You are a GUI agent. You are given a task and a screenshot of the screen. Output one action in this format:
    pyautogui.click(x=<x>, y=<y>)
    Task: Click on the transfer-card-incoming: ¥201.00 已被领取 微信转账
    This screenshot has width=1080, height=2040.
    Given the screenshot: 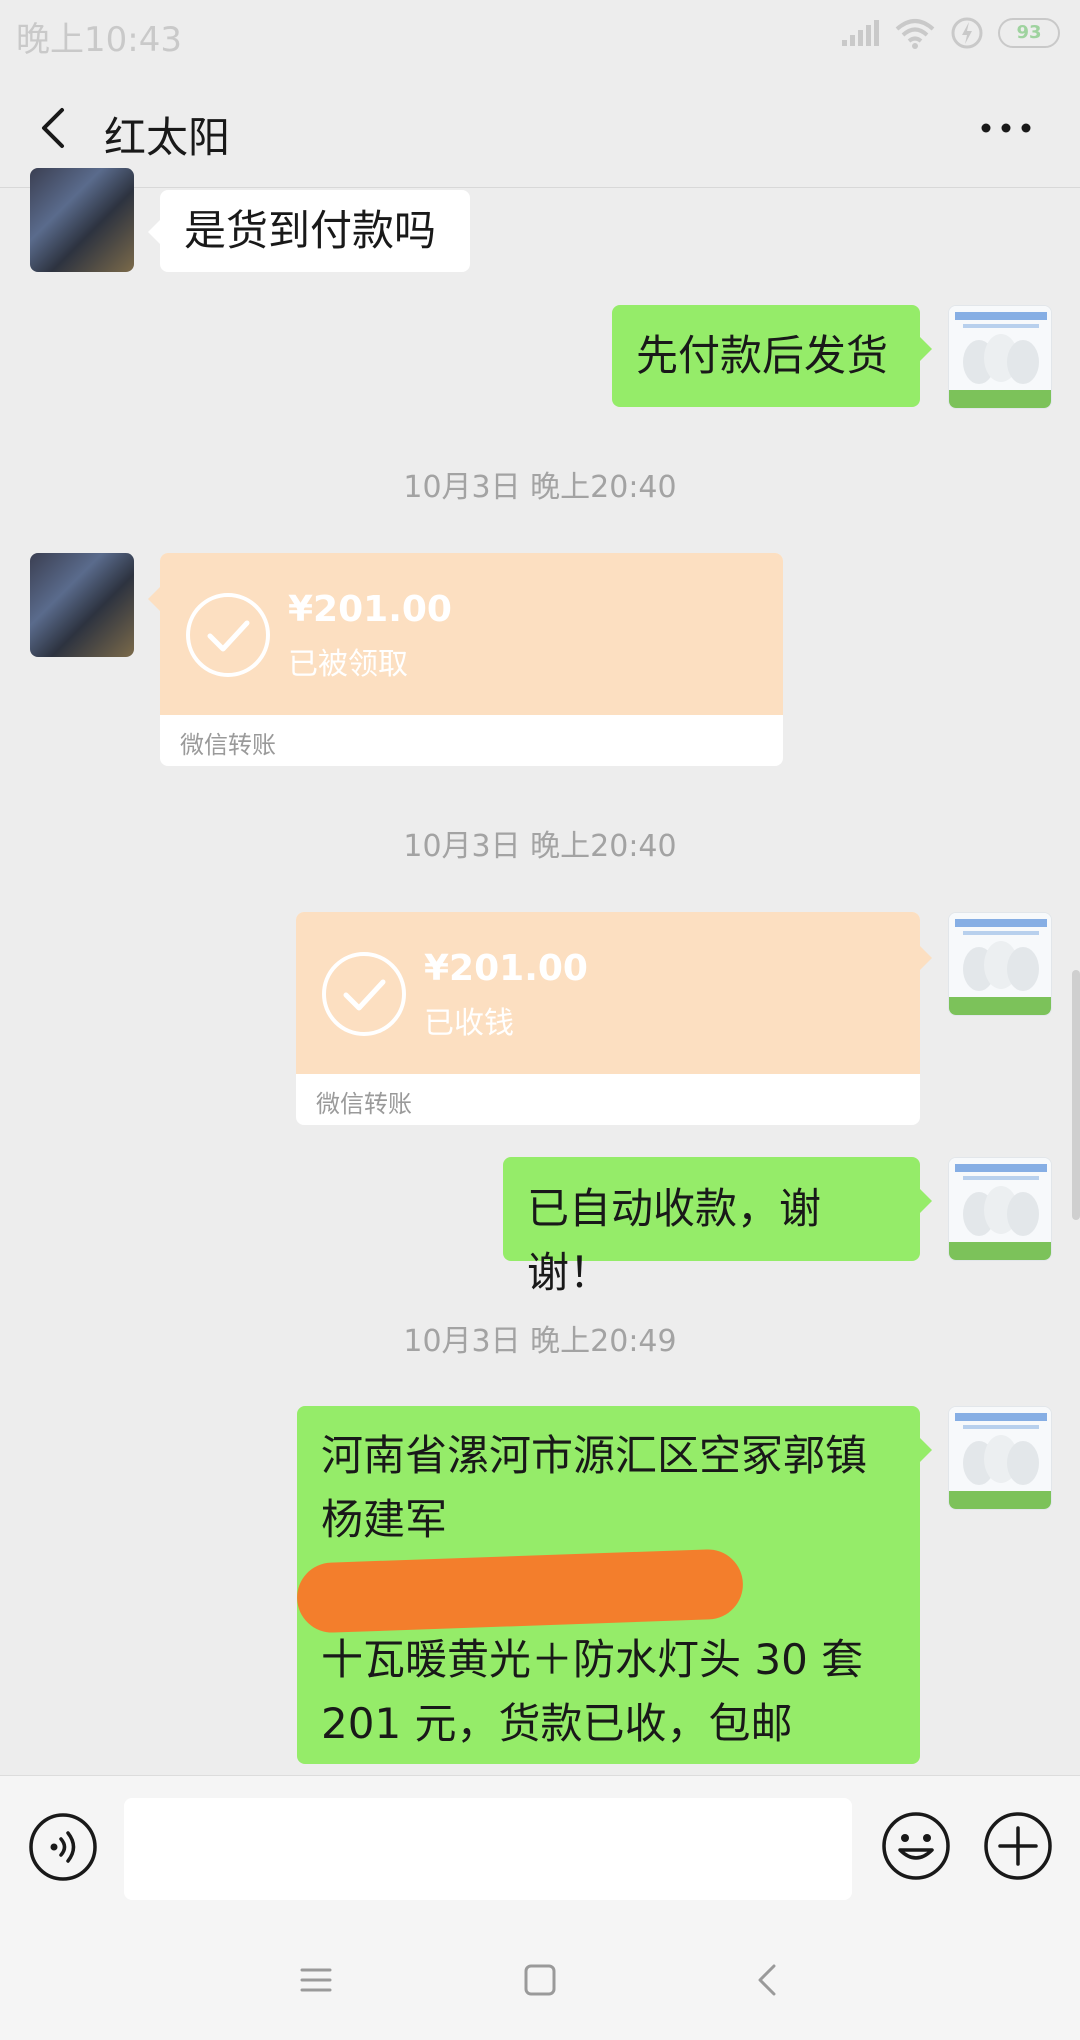 What is the action you would take?
    pyautogui.click(x=465, y=659)
    